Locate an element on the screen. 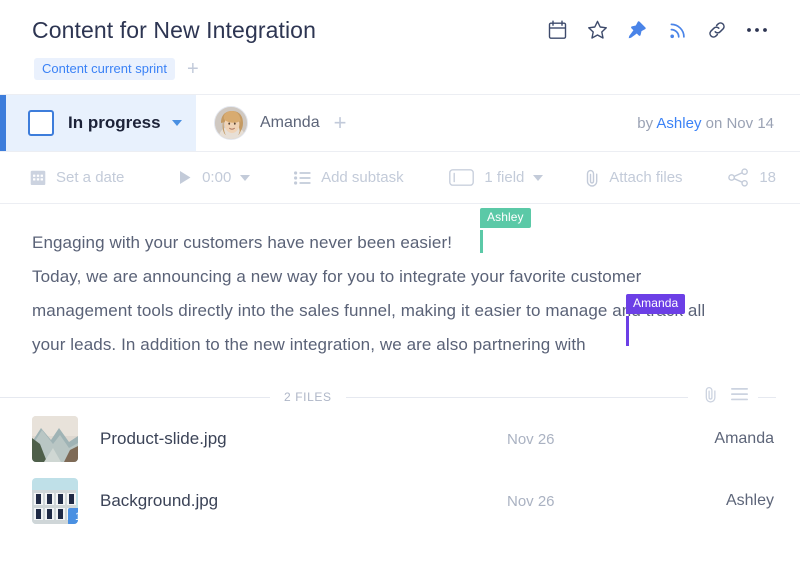 The height and width of the screenshot is (577, 800). pin-icon is located at coordinates (637, 30).